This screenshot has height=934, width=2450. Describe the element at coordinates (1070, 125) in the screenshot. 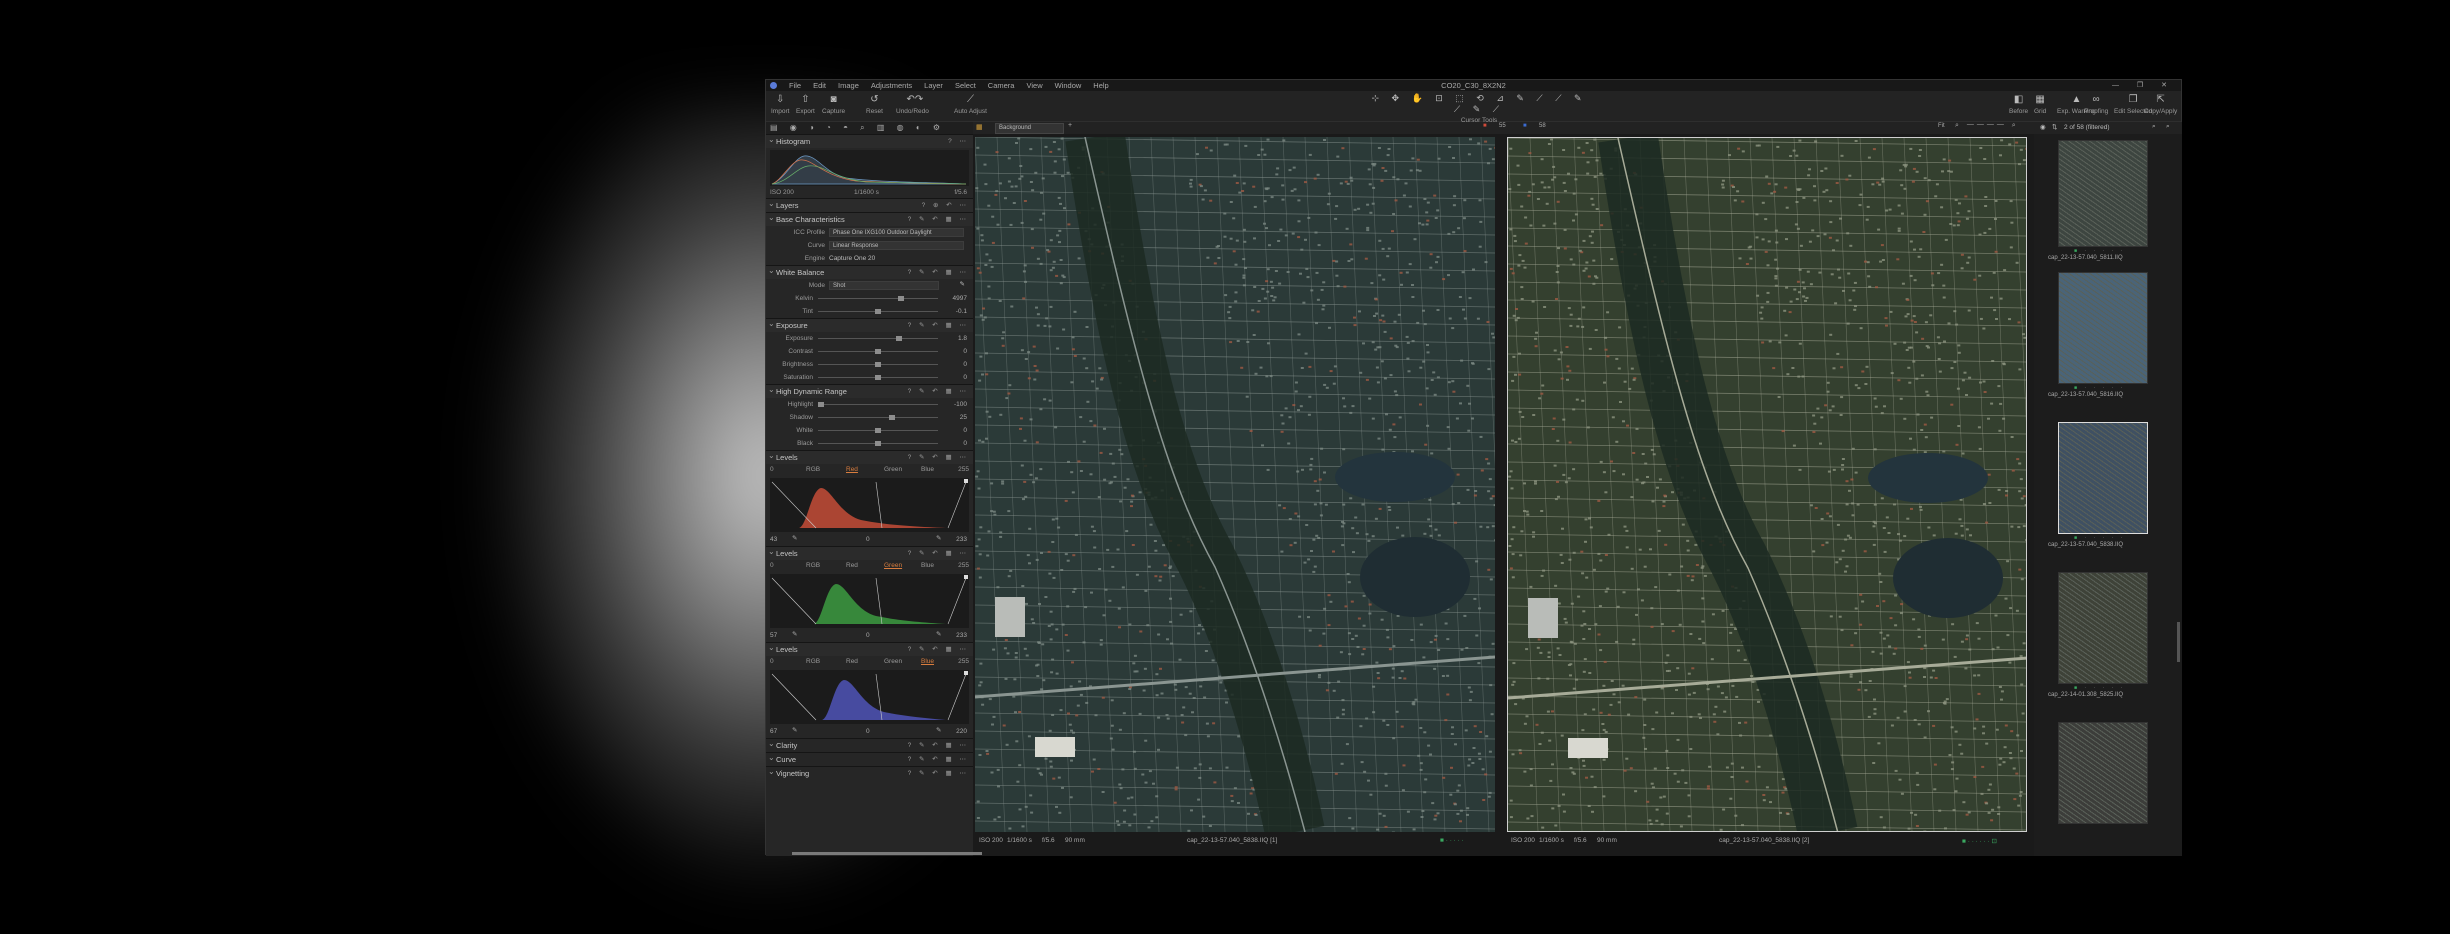

I see `add-layer-icon: +` at that location.